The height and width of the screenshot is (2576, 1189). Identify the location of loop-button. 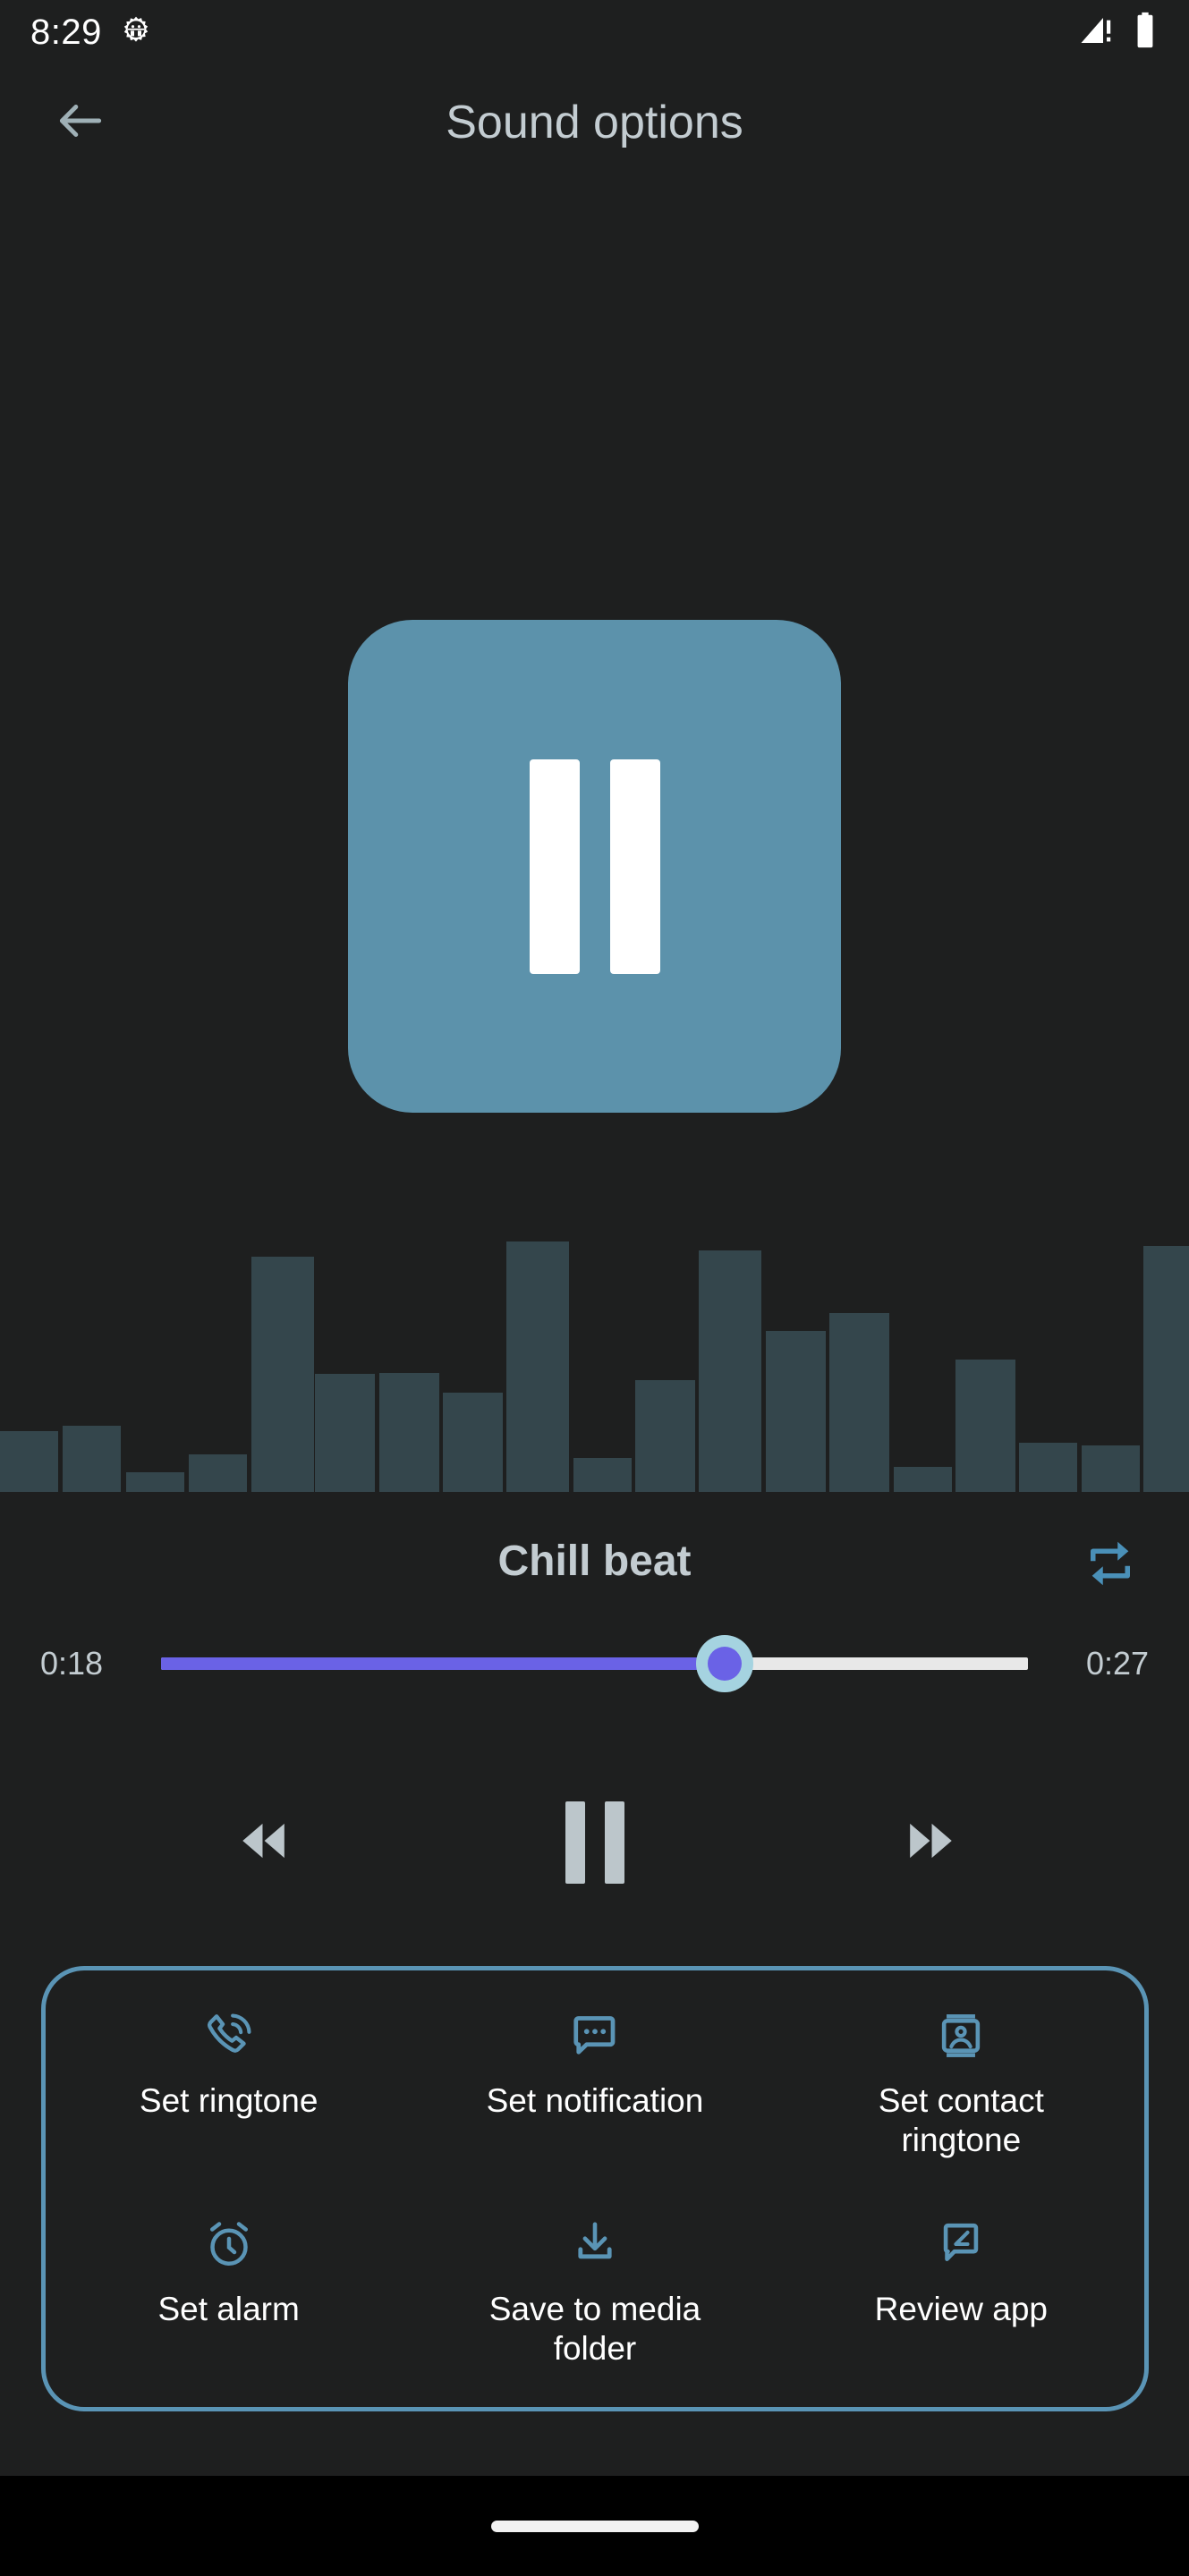
(1110, 1565).